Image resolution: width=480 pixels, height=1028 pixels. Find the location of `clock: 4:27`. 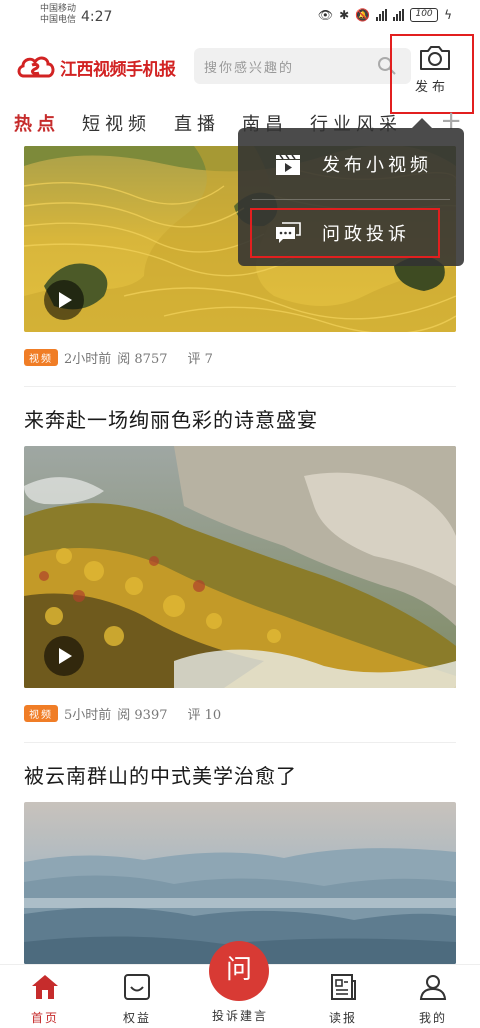

clock: 4:27 is located at coordinates (97, 17).